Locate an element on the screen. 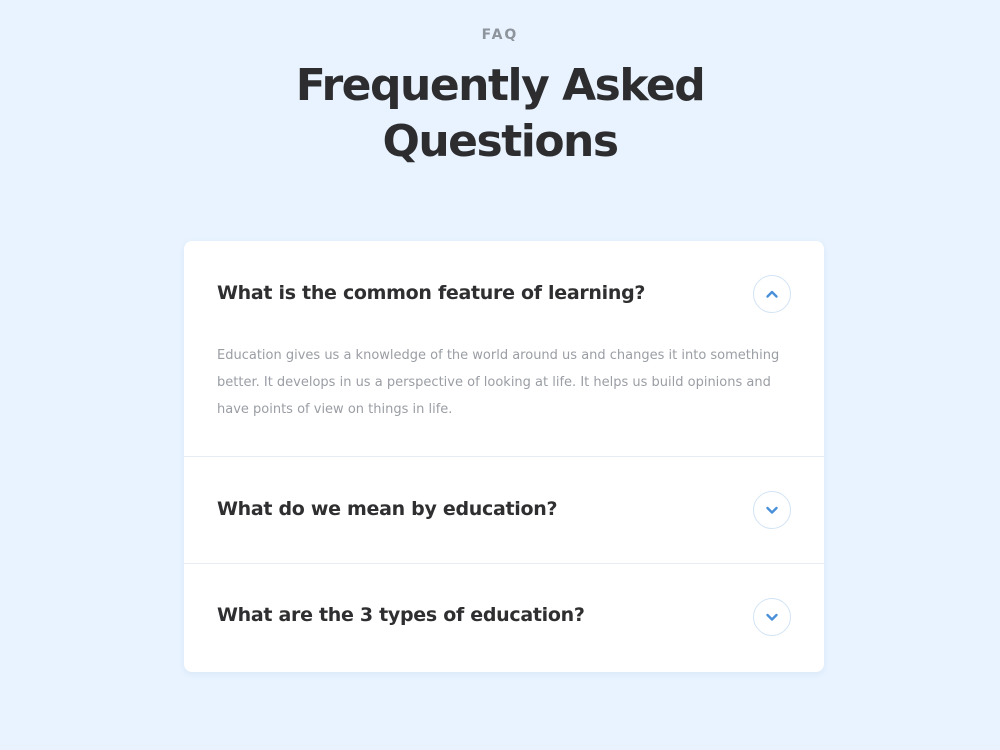  faq-question-1: What is the common feature of learning? is located at coordinates (431, 293).